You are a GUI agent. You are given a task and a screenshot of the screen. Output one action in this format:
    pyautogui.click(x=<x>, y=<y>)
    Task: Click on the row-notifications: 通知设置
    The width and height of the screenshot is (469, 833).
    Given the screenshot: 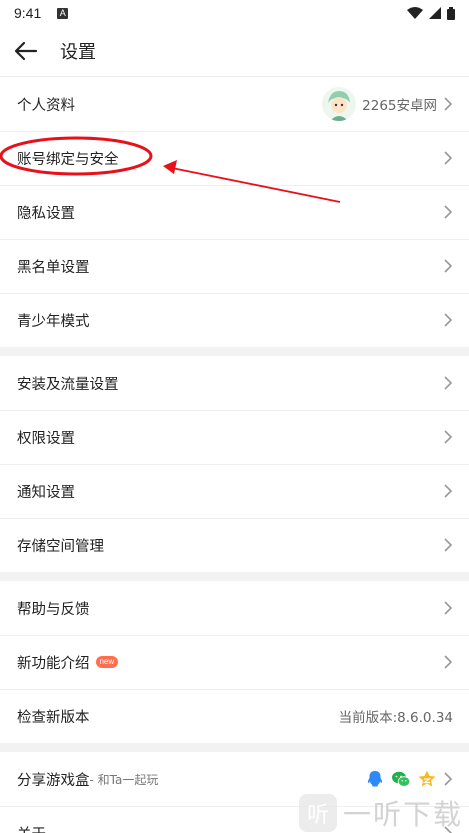 What is the action you would take?
    pyautogui.click(x=234, y=491)
    